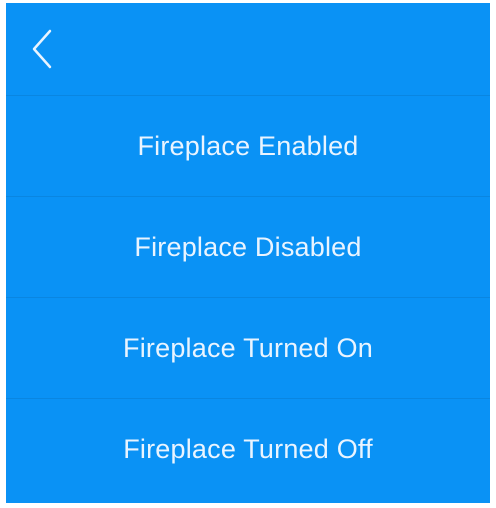 The image size is (496, 508). I want to click on menu-item-label: Fireplace Turned On, so click(248, 347).